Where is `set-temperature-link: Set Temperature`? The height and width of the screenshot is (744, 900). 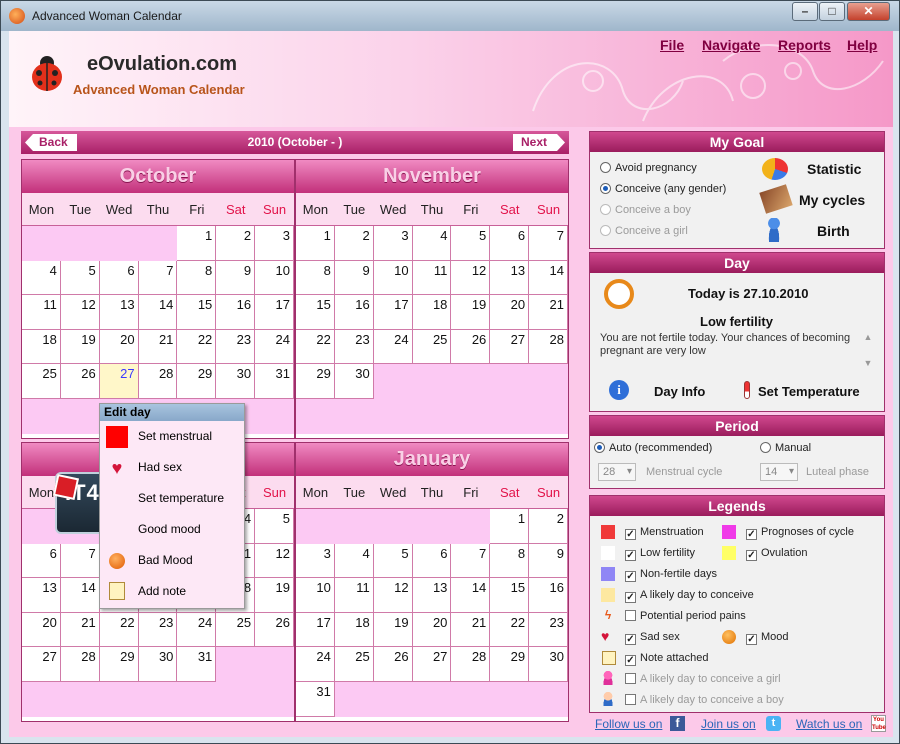
set-temperature-link: Set Temperature is located at coordinates (809, 391).